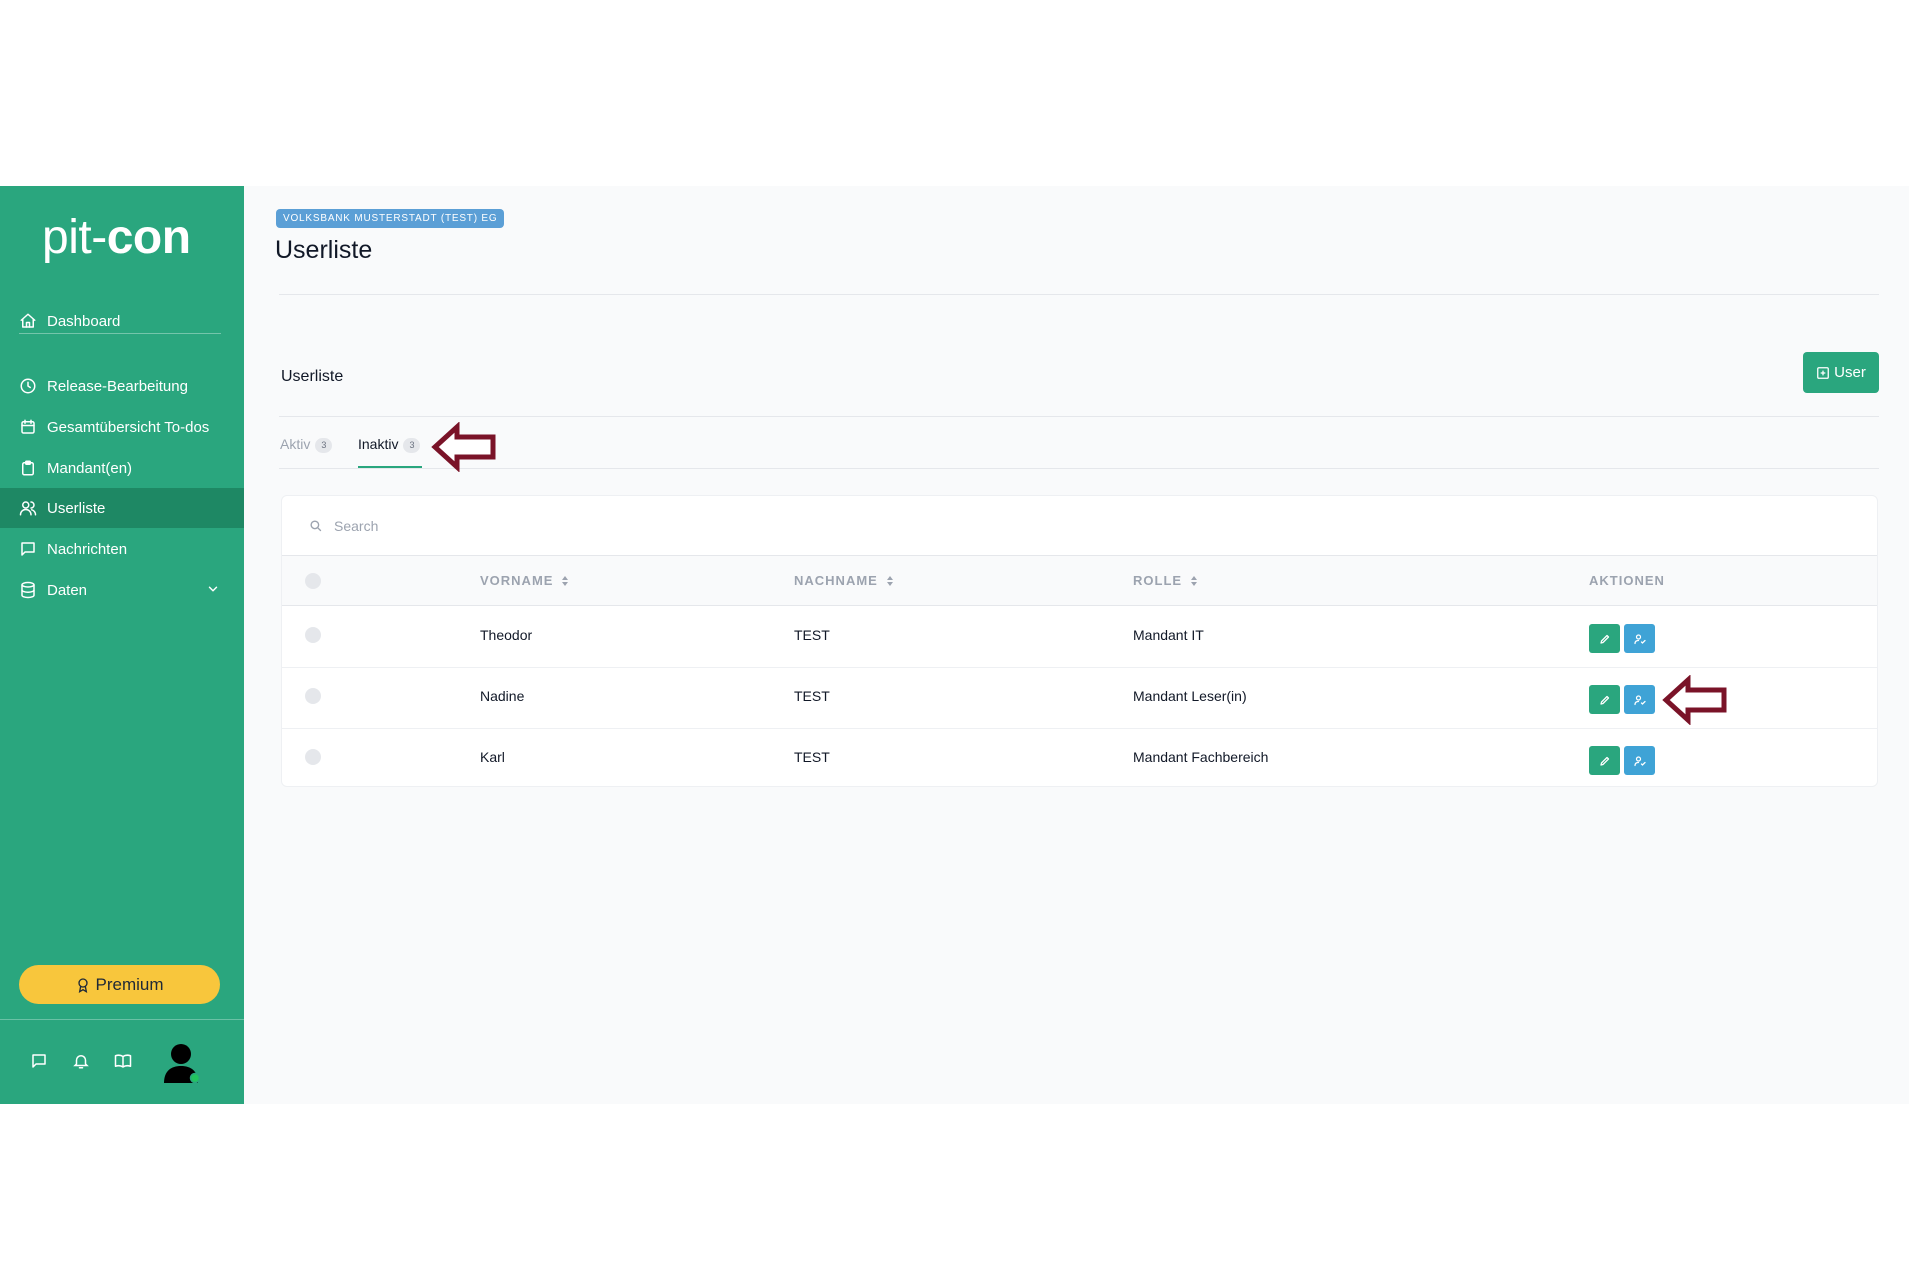 The image size is (1909, 1273). Describe the element at coordinates (28, 468) in the screenshot. I see `clipboard-icon` at that location.